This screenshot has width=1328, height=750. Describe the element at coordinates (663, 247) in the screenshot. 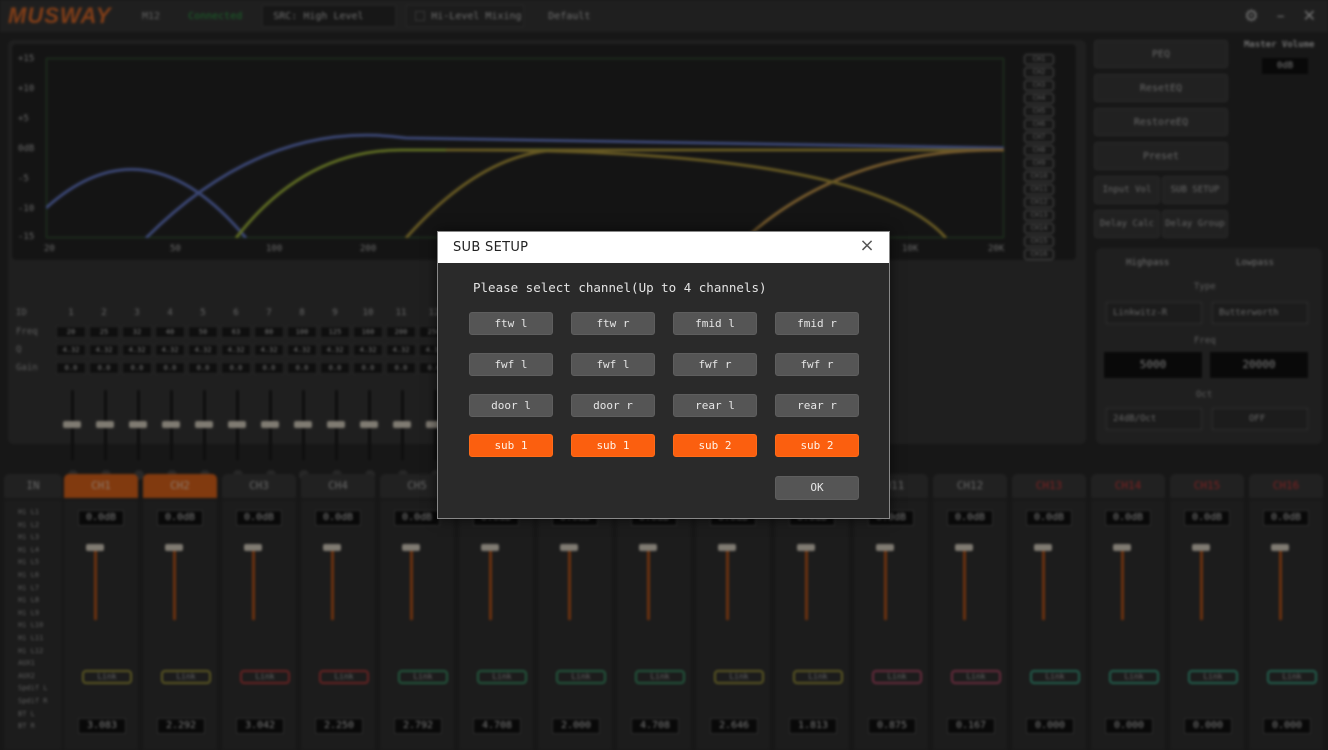

I see `dialog-header: SUB SETUP ×` at that location.